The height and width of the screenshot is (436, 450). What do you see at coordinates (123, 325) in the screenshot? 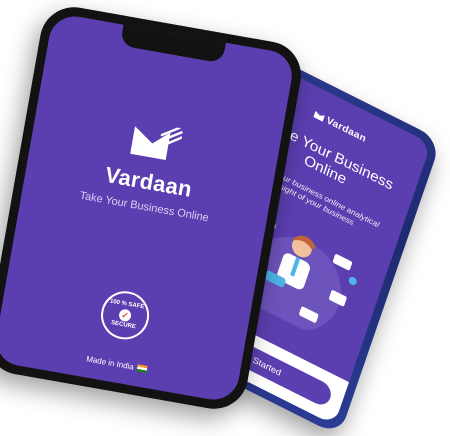
I see `badge-bottom-text: SECURE` at bounding box center [123, 325].